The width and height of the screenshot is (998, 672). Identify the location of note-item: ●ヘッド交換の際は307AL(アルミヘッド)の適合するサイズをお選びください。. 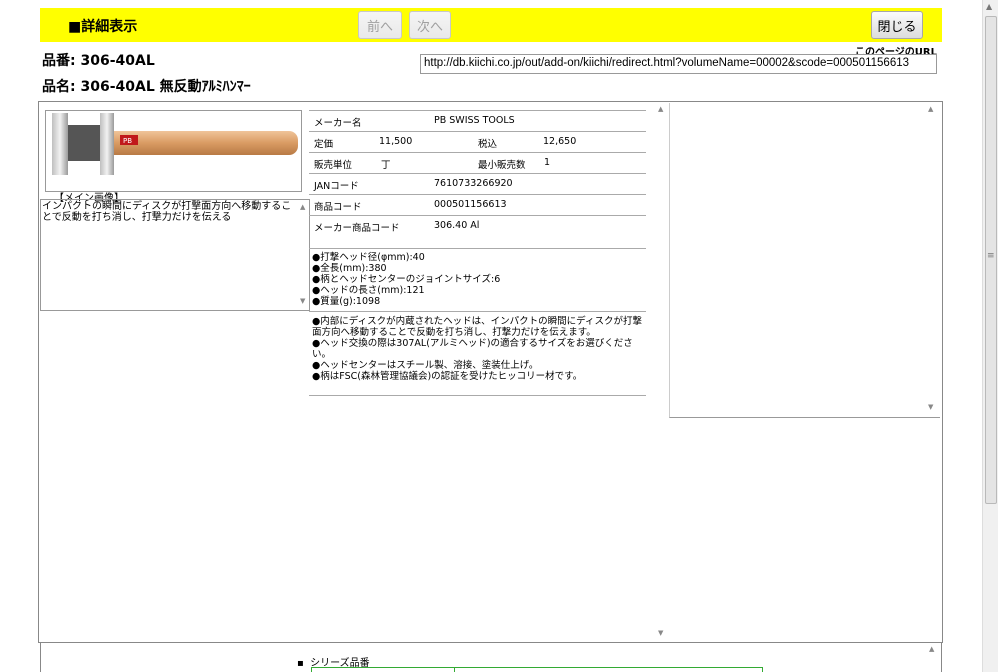
(472, 349).